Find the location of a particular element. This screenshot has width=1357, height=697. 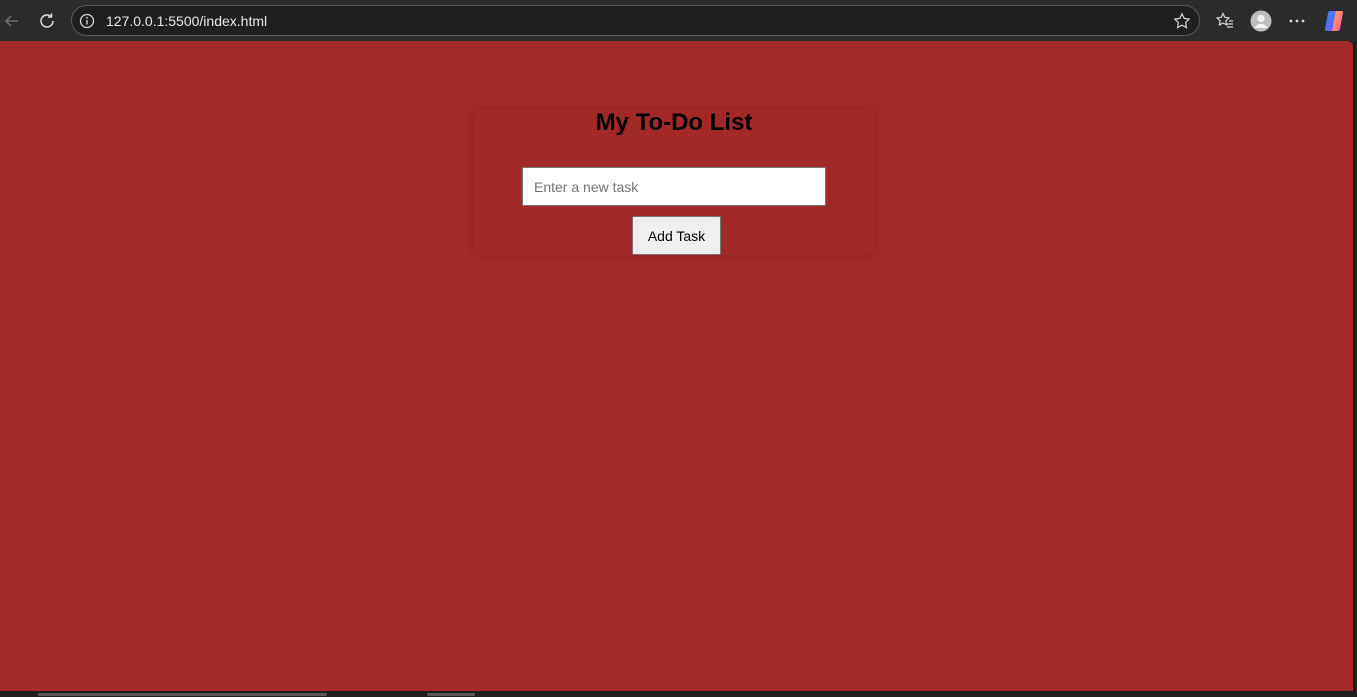

favorites-icon is located at coordinates (1225, 21).